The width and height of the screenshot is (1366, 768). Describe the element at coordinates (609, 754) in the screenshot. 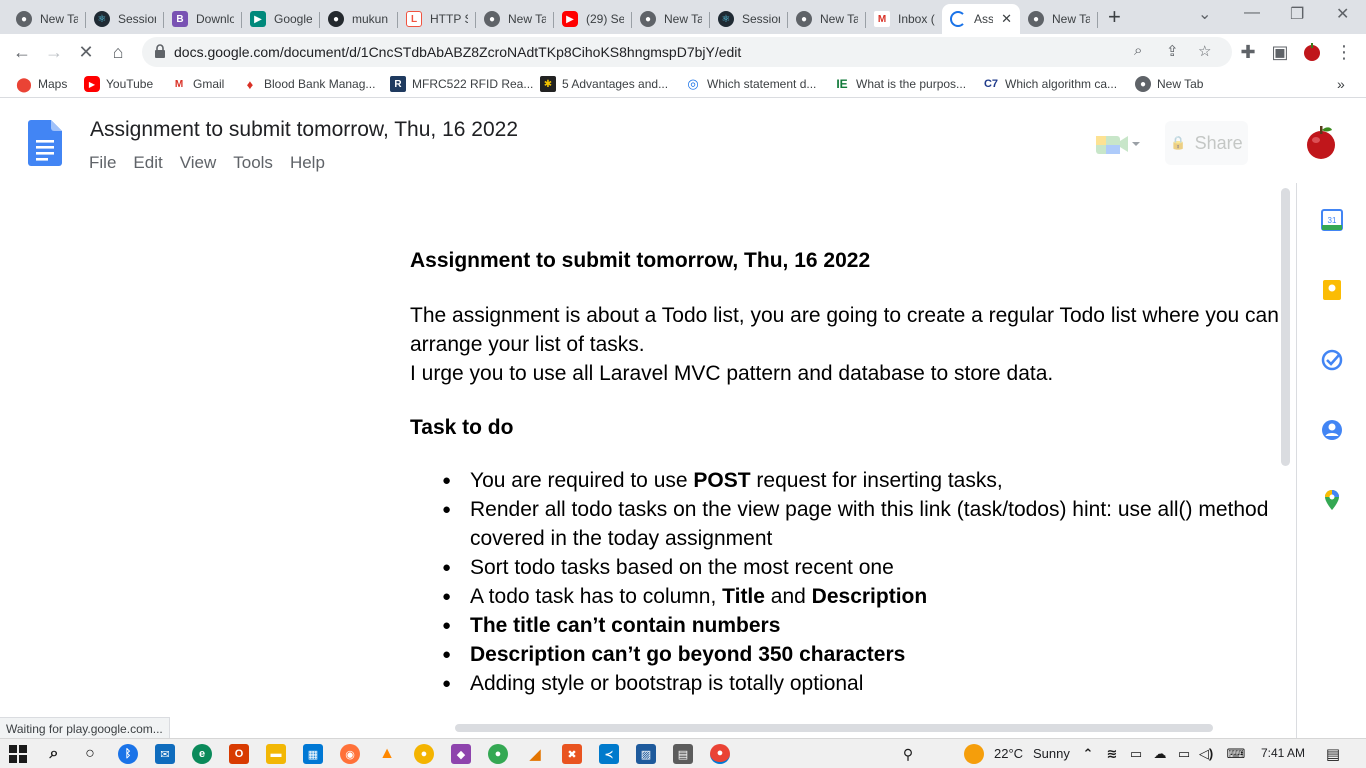

I see `vscode-icon: ≺` at that location.